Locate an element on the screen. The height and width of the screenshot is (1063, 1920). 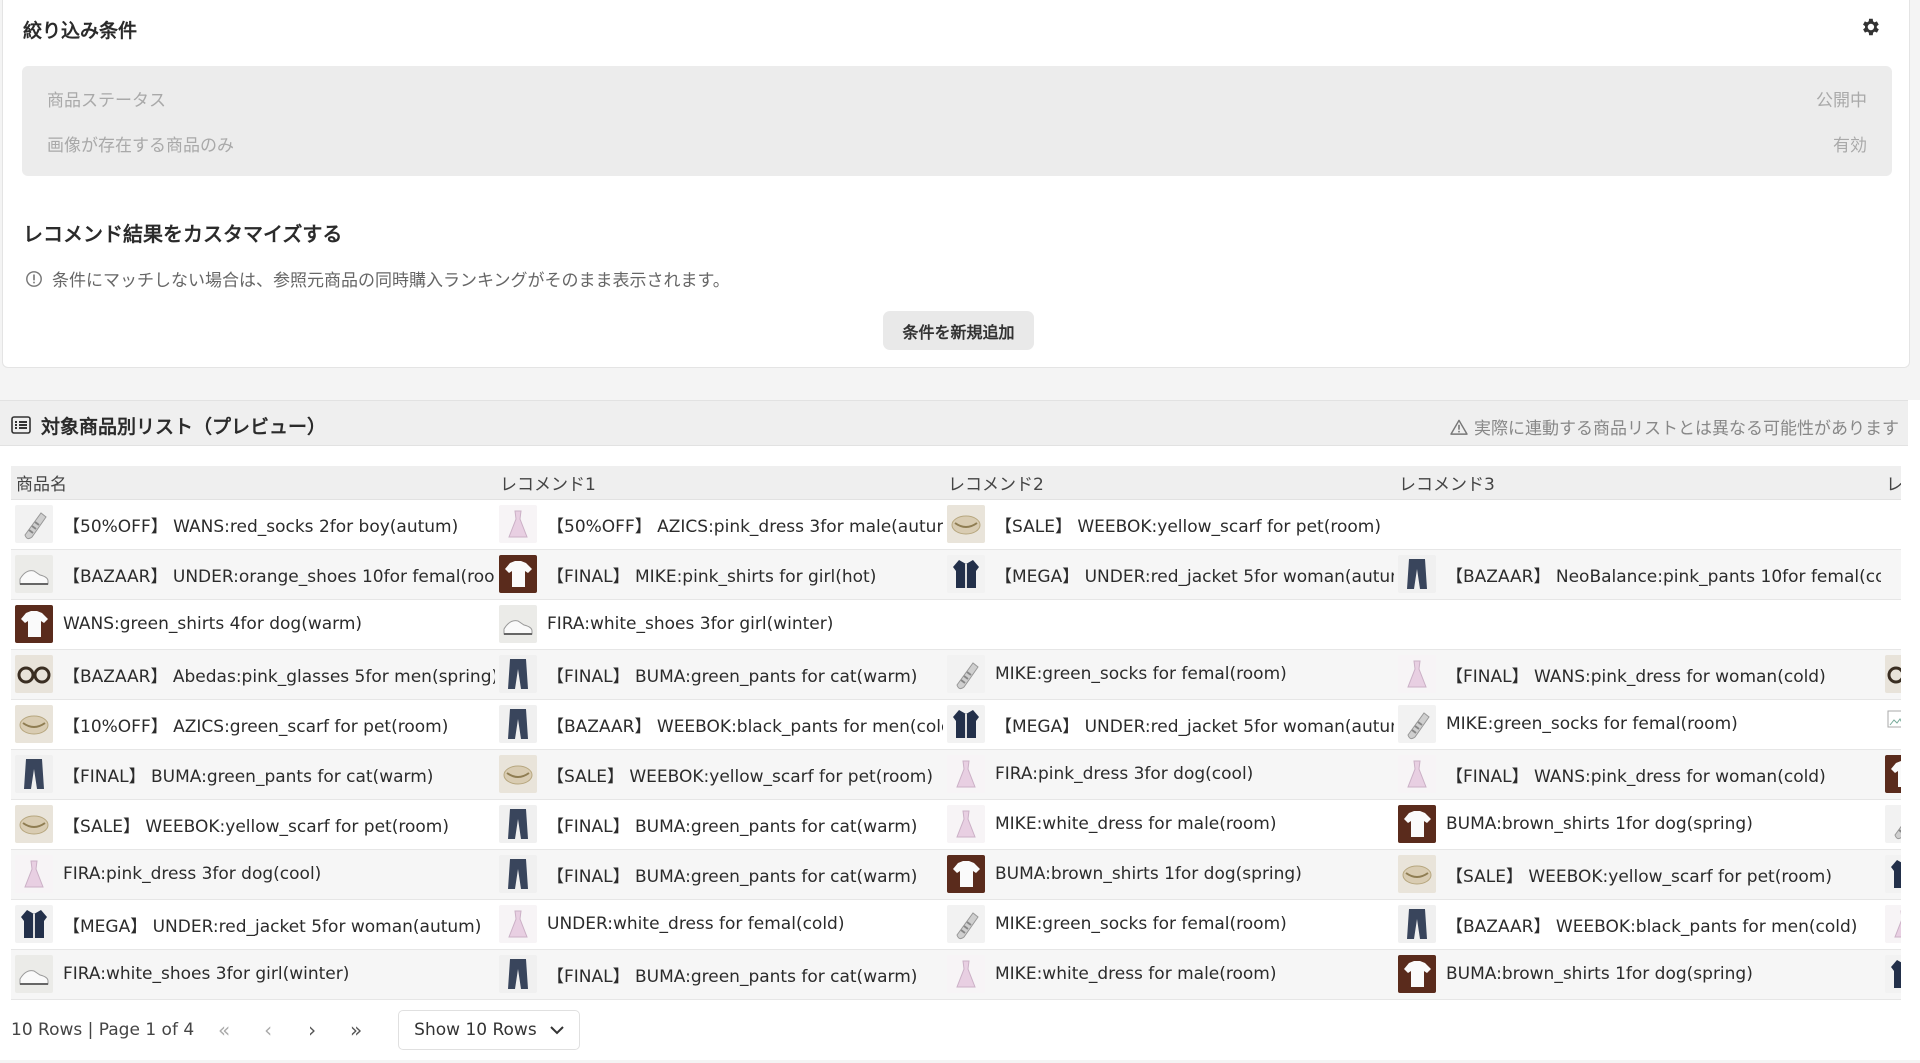
column-header-product: 商品名 is located at coordinates (253, 483).